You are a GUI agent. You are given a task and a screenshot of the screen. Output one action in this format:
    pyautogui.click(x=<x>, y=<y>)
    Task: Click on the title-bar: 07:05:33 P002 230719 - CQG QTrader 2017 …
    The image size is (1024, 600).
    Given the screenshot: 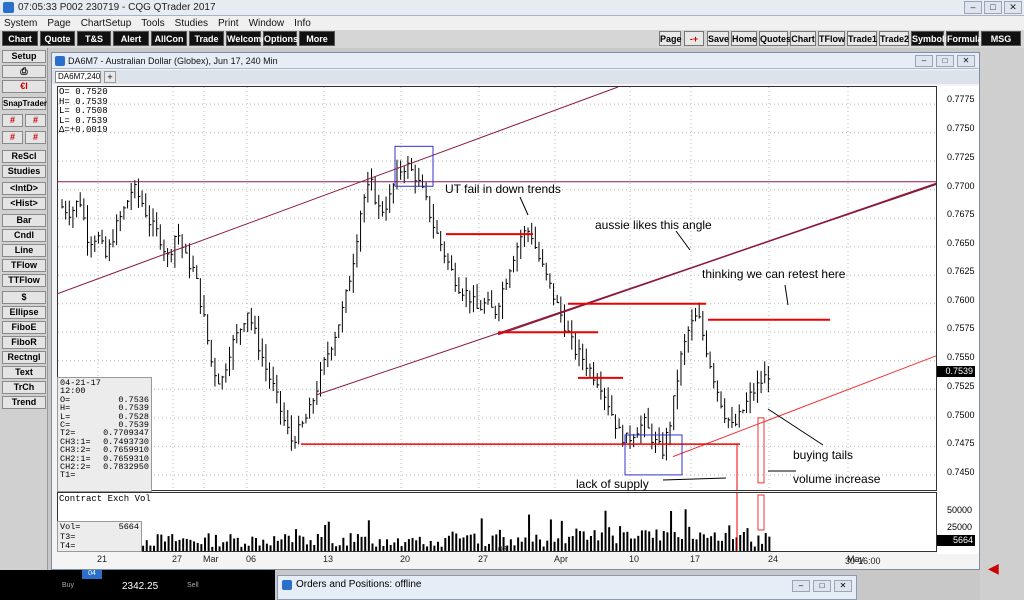 What is the action you would take?
    pyautogui.click(x=512, y=8)
    